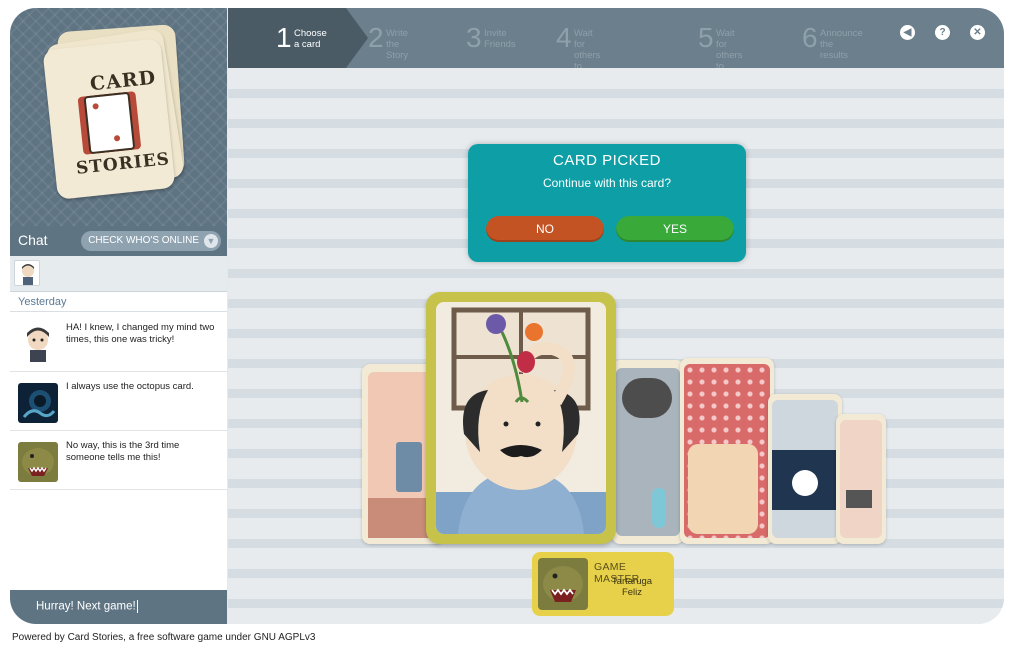 This screenshot has width=1010, height=650. I want to click on step-number: 5, so click(706, 37).